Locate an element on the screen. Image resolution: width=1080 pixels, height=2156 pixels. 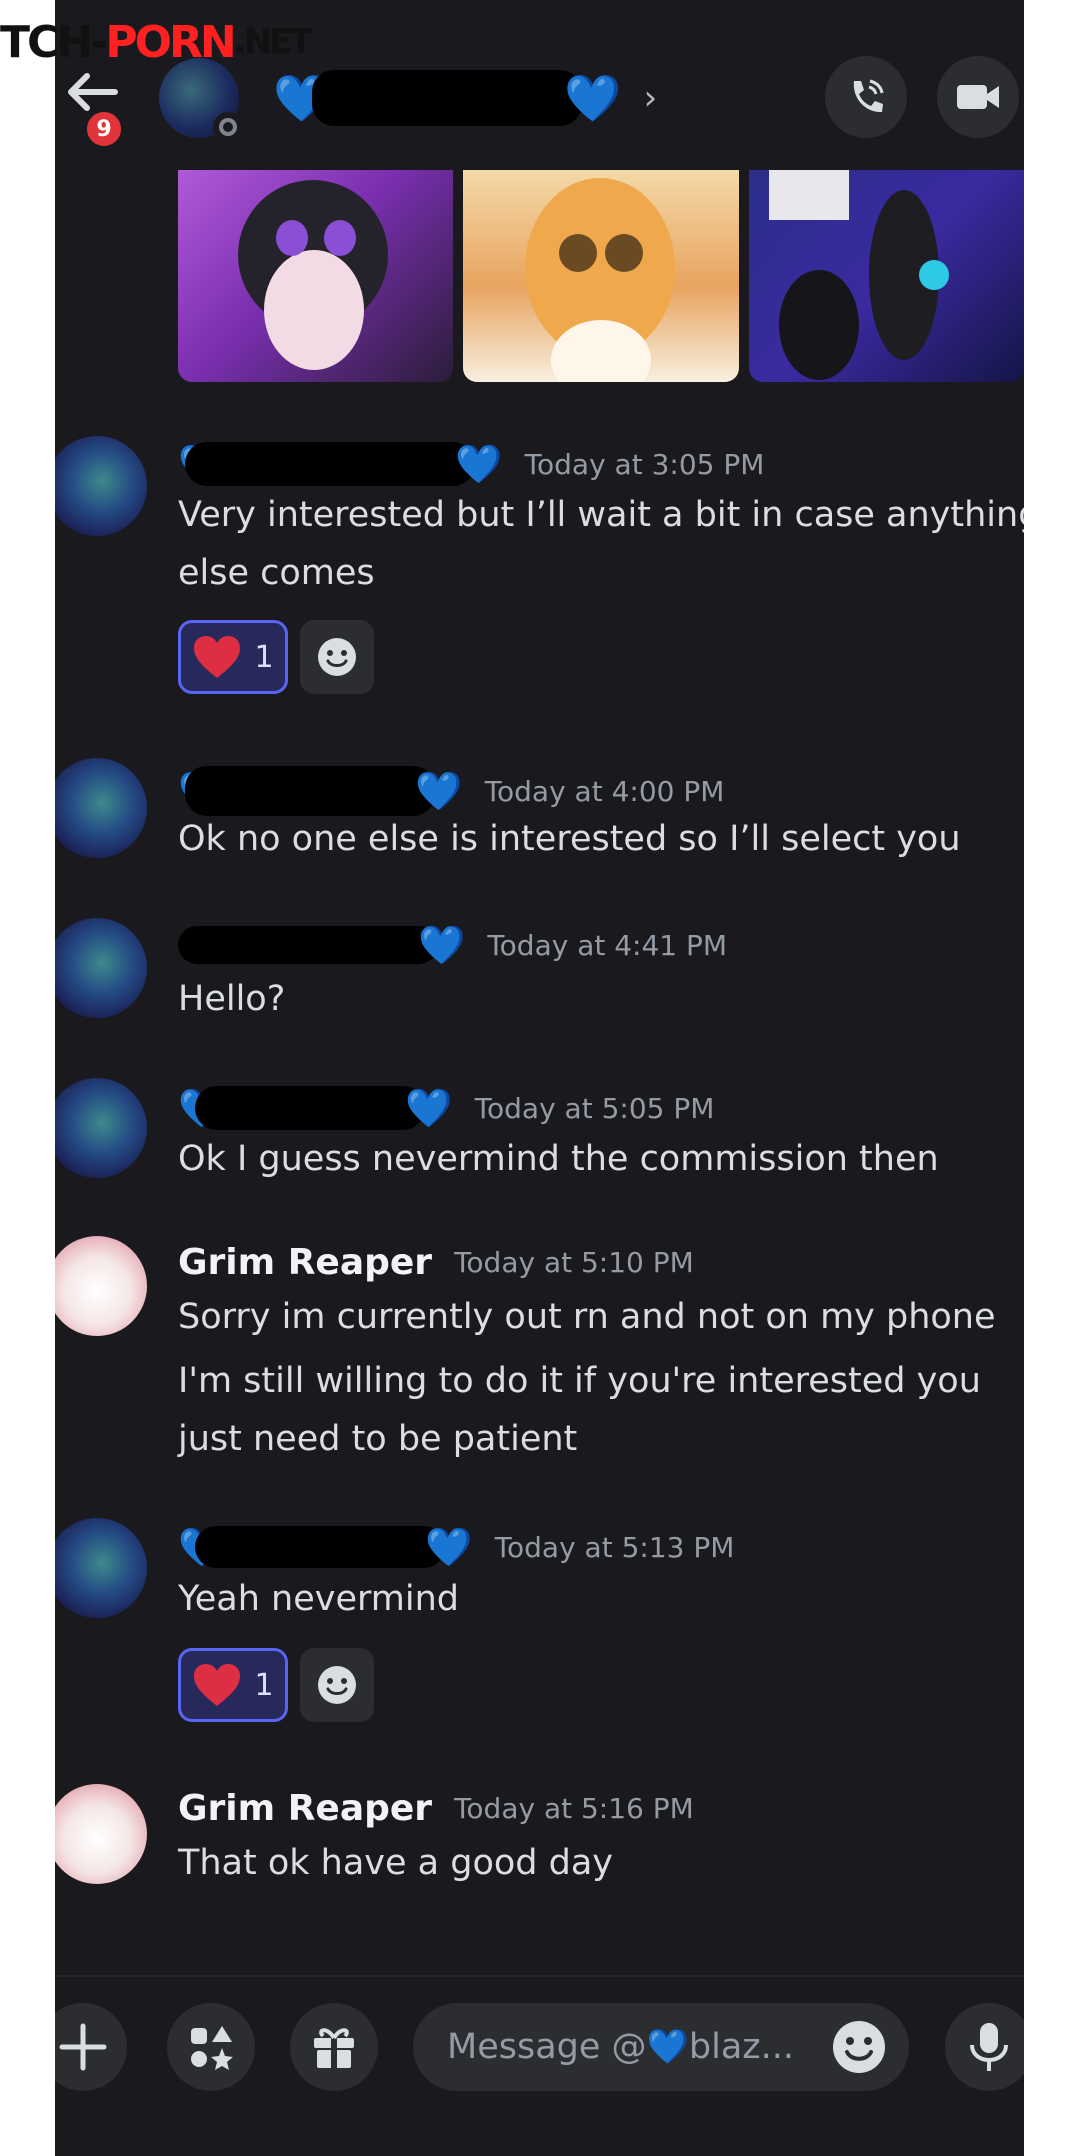
video-call-button is located at coordinates (978, 97).